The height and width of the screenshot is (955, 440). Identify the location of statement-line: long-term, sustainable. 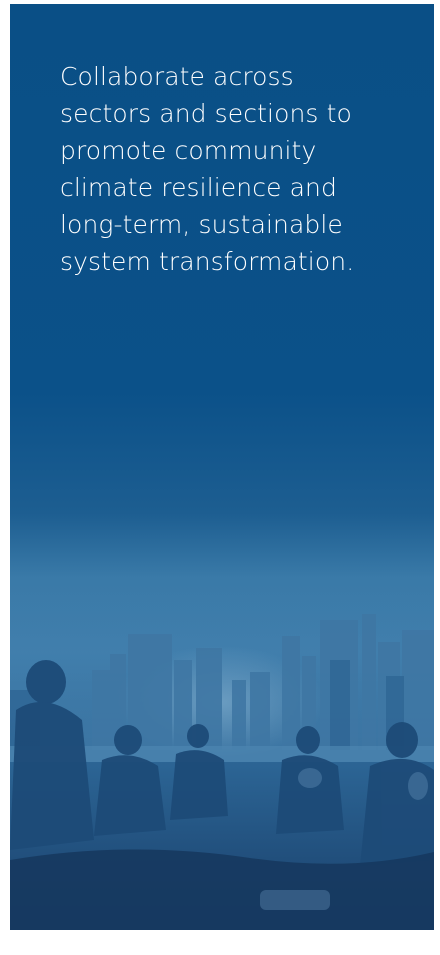
(201, 224).